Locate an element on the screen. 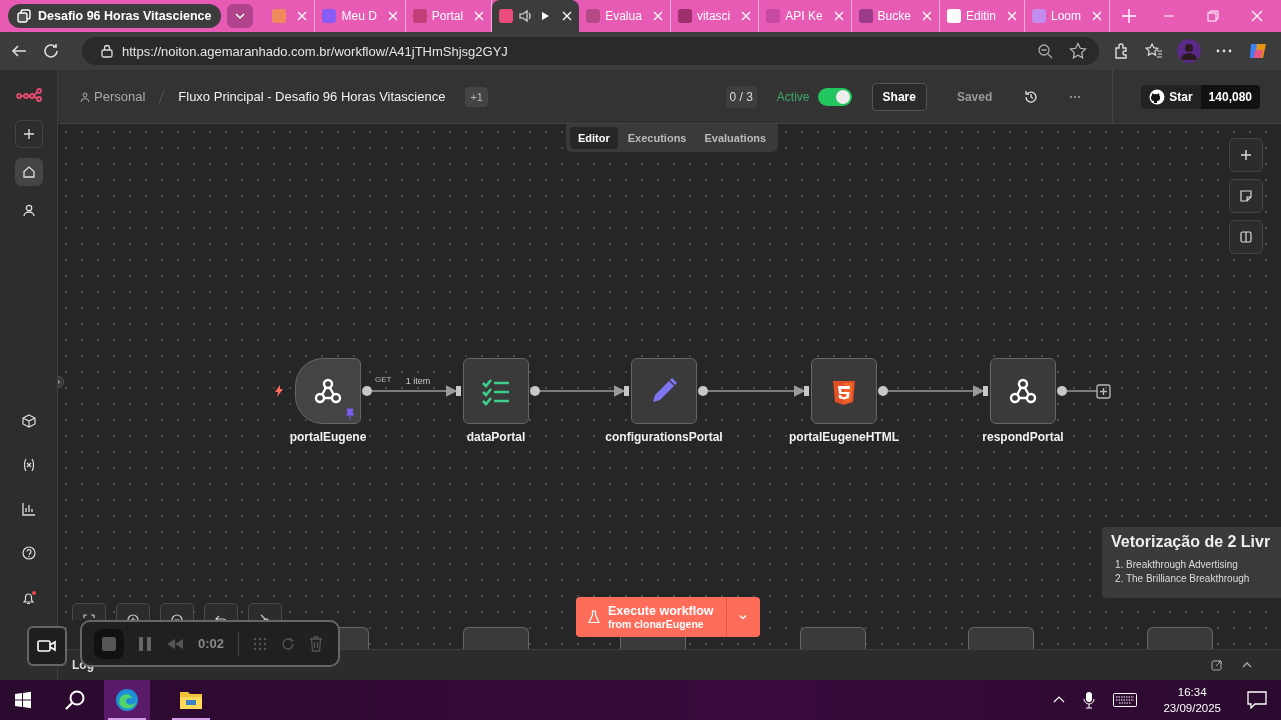  star-count: 140,080 is located at coordinates (1230, 96).